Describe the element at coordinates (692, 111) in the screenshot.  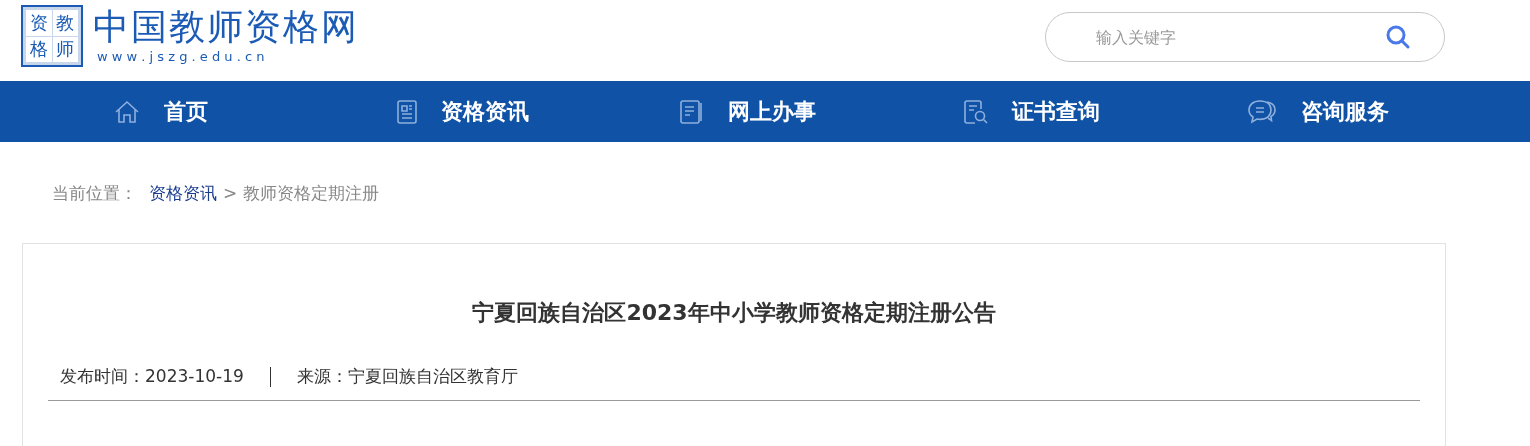
I see `notebook-icon` at that location.